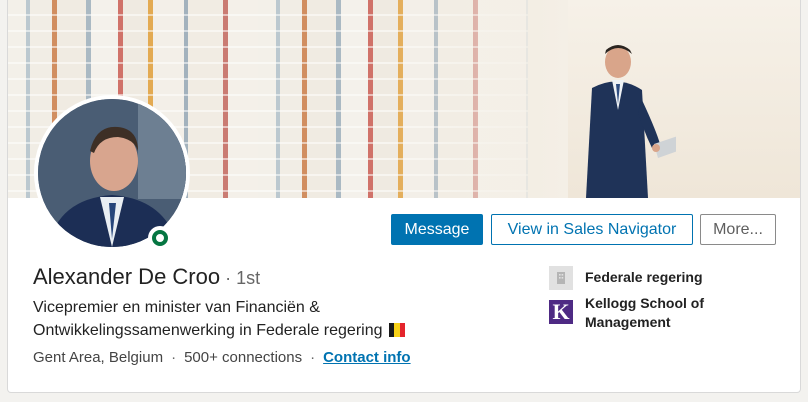 This screenshot has width=808, height=402. Describe the element at coordinates (437, 229) in the screenshot. I see `message-button: Message` at that location.